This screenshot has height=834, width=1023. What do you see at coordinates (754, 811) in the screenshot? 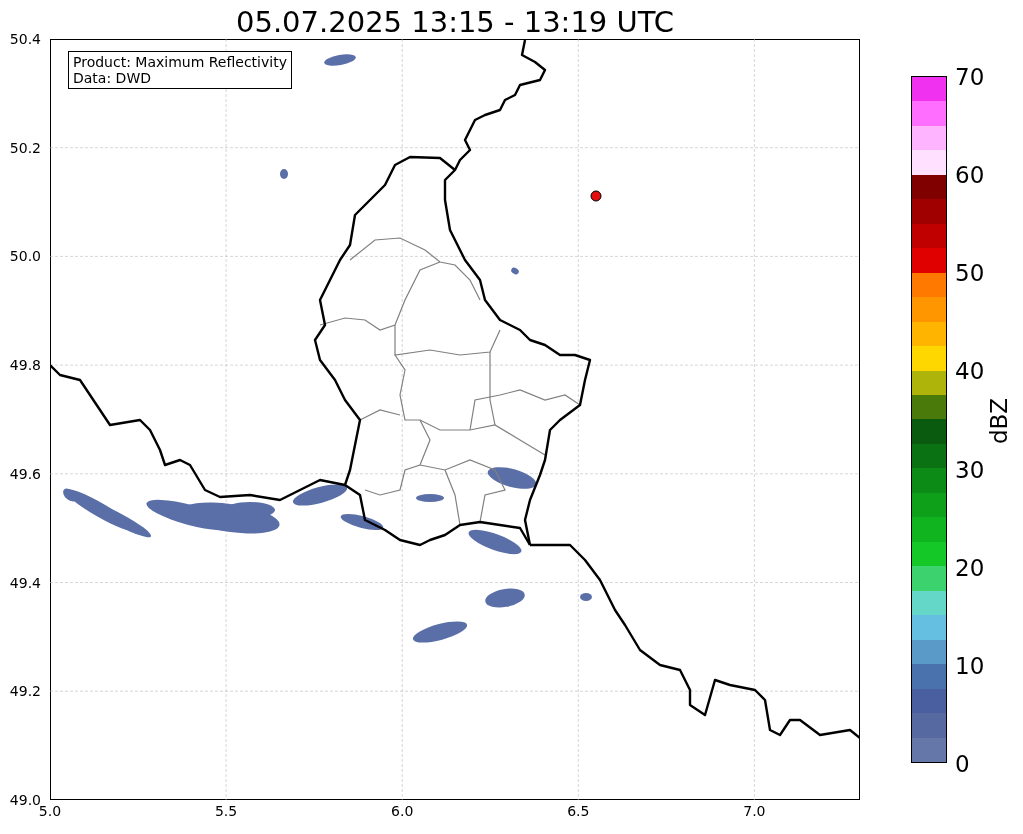
I see `x-tick-label: 7.0` at bounding box center [754, 811].